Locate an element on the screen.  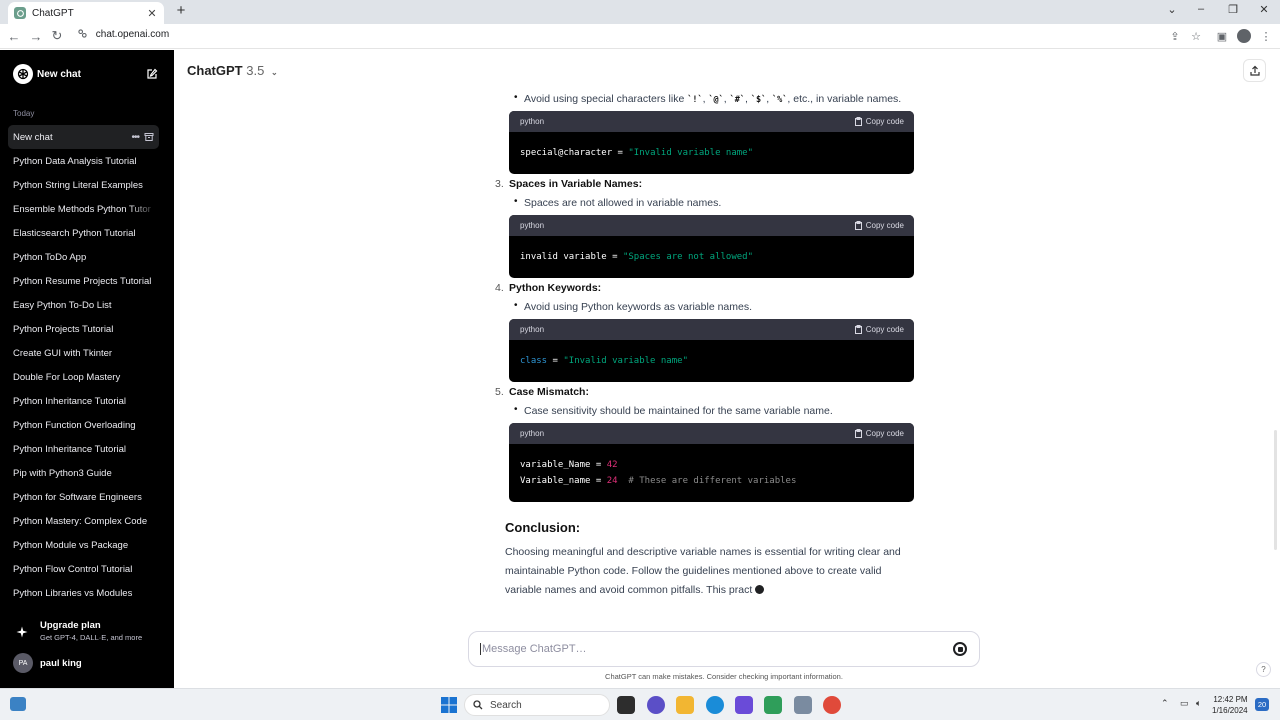
section-today-label: Today is located at coordinates (24, 113).